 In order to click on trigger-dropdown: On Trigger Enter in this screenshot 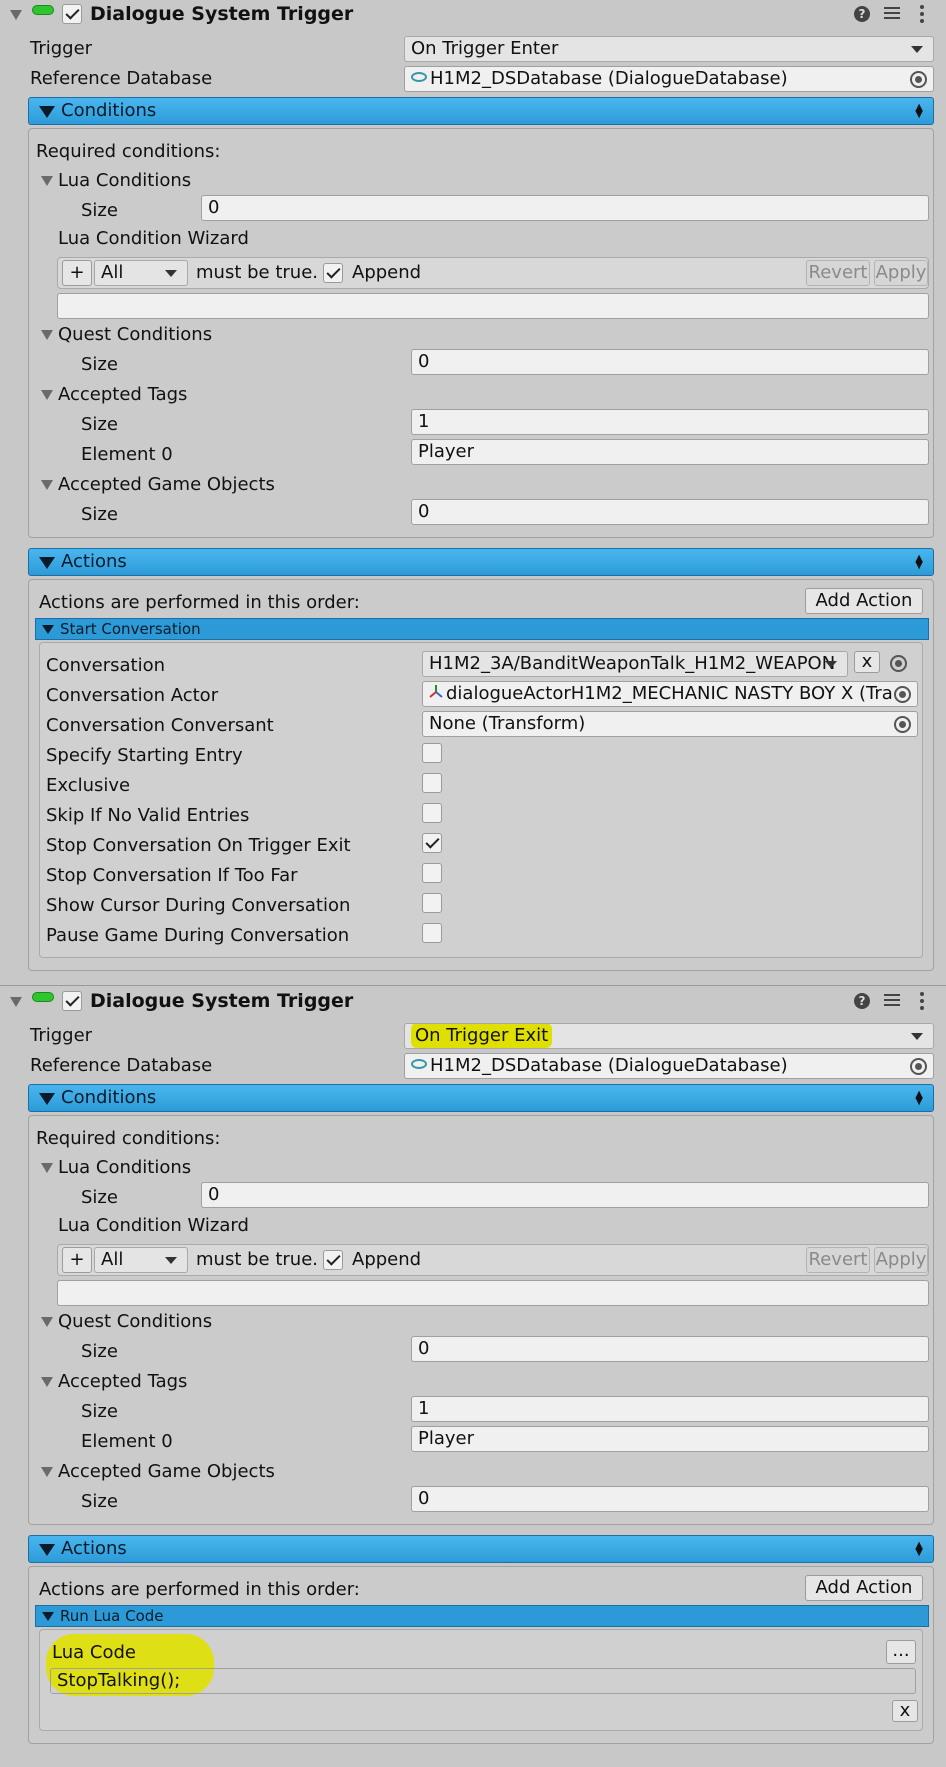, I will do `click(669, 49)`.